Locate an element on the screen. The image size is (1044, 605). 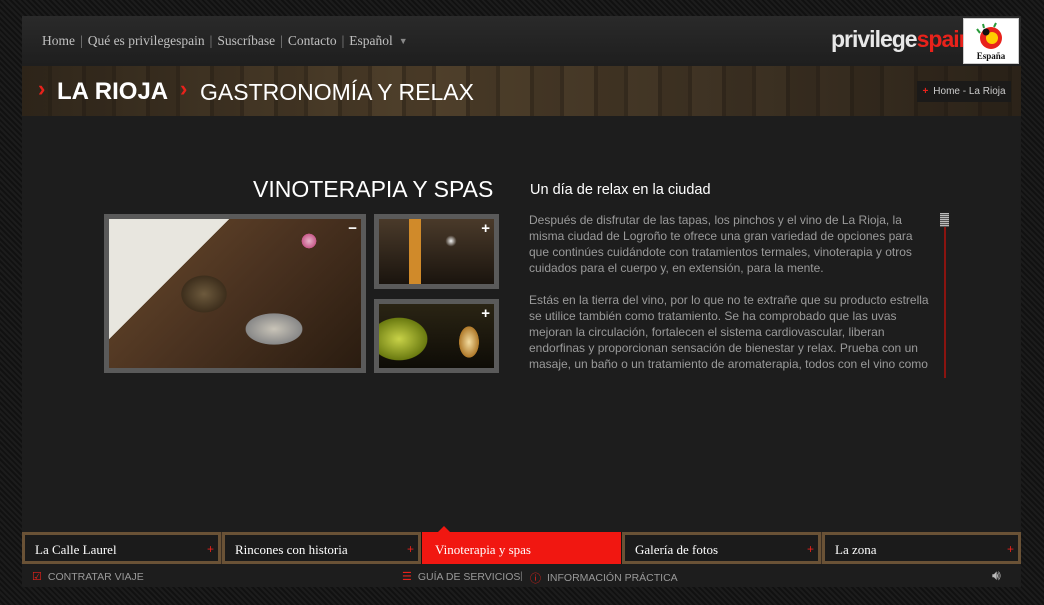
svg-text: España is located at coordinates (991, 56).